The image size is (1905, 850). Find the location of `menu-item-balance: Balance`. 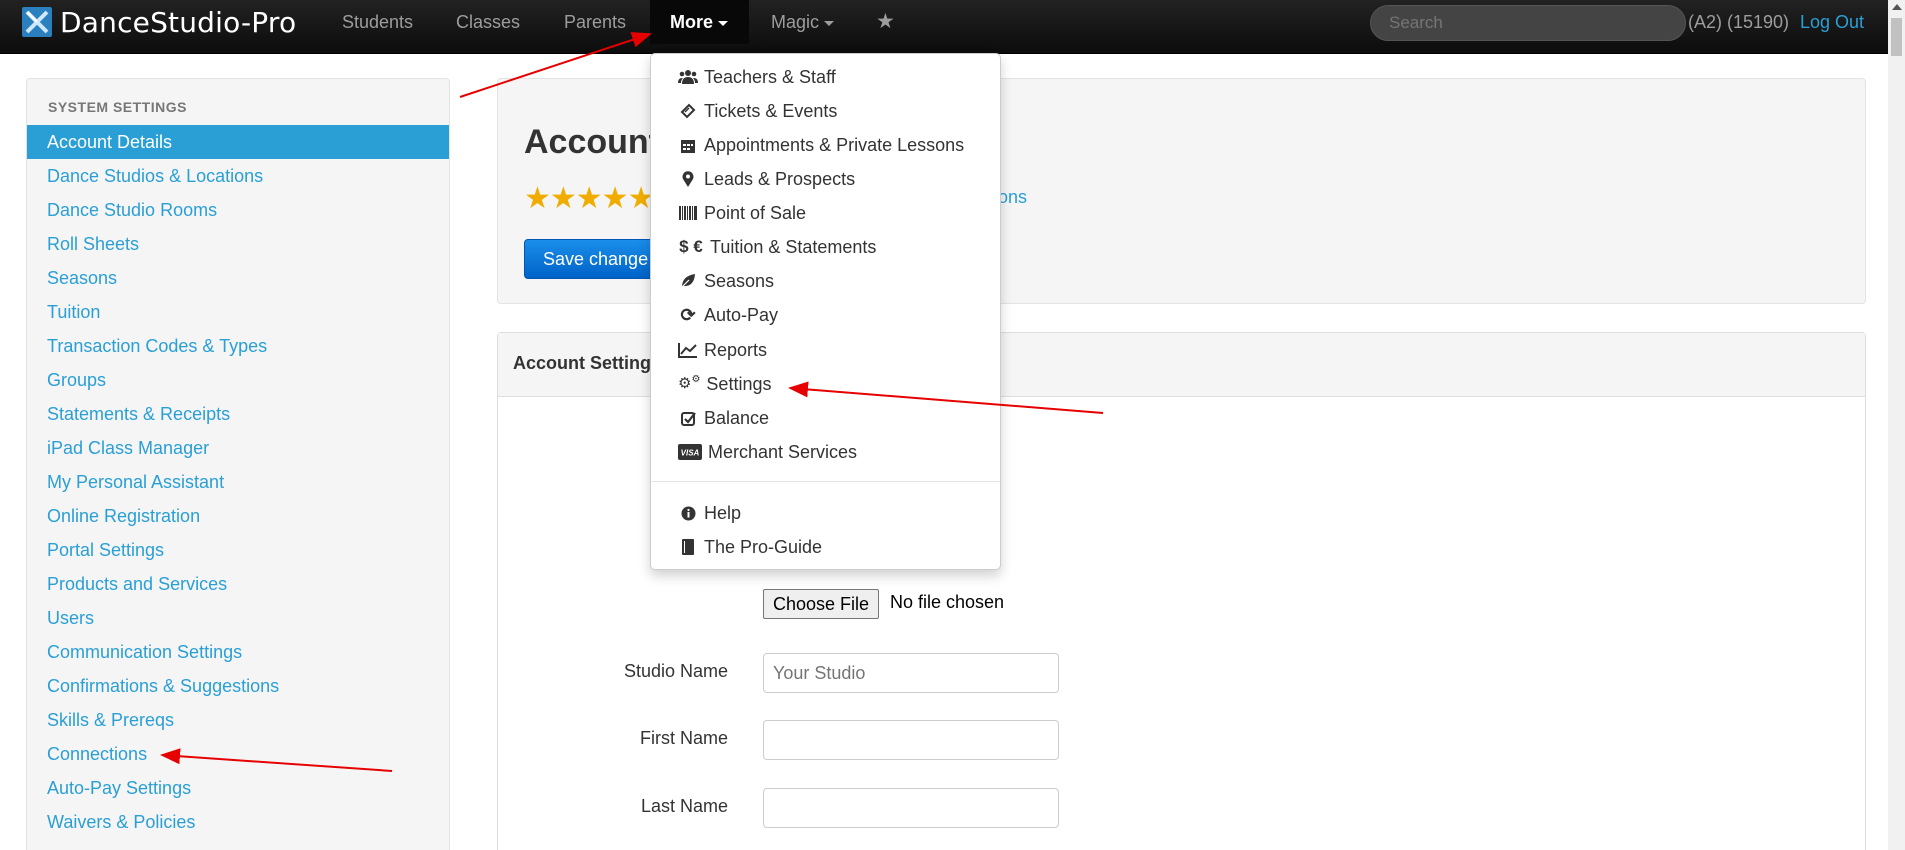

menu-item-balance: Balance is located at coordinates (723, 418).